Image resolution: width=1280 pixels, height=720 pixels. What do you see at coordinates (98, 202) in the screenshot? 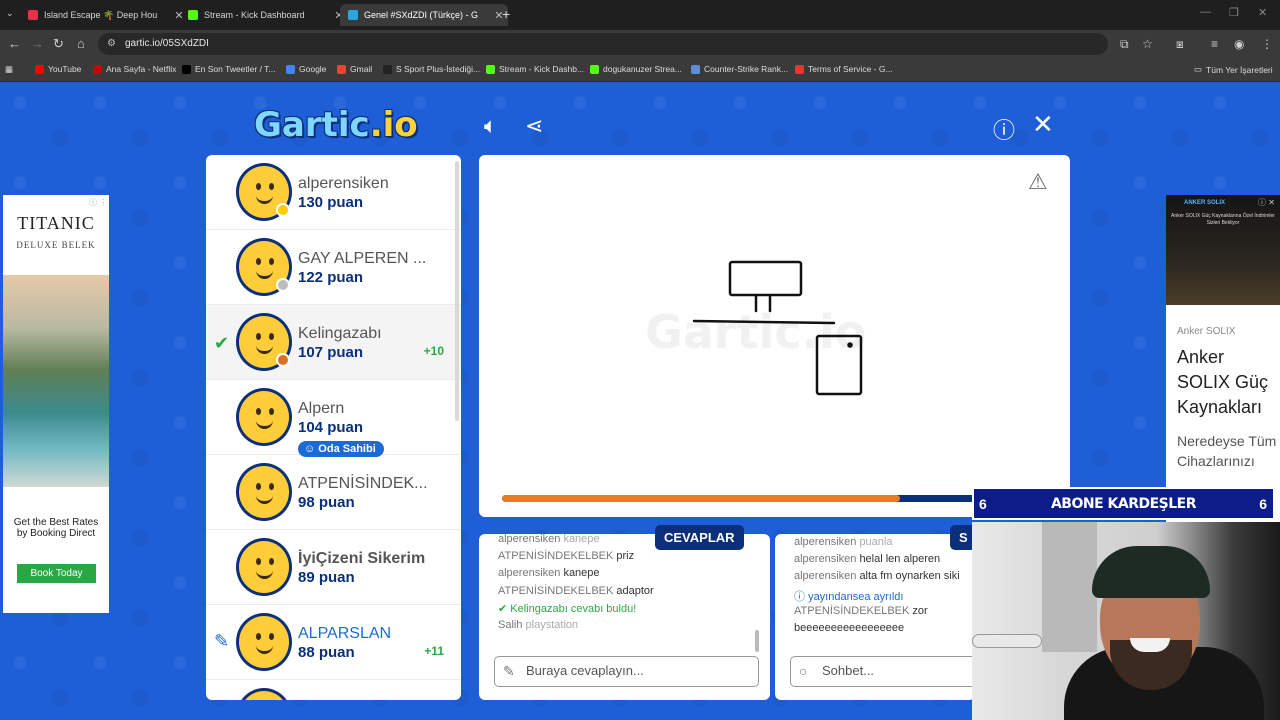
I see `ad-info-icon: ⓘ ⋮` at bounding box center [98, 202].